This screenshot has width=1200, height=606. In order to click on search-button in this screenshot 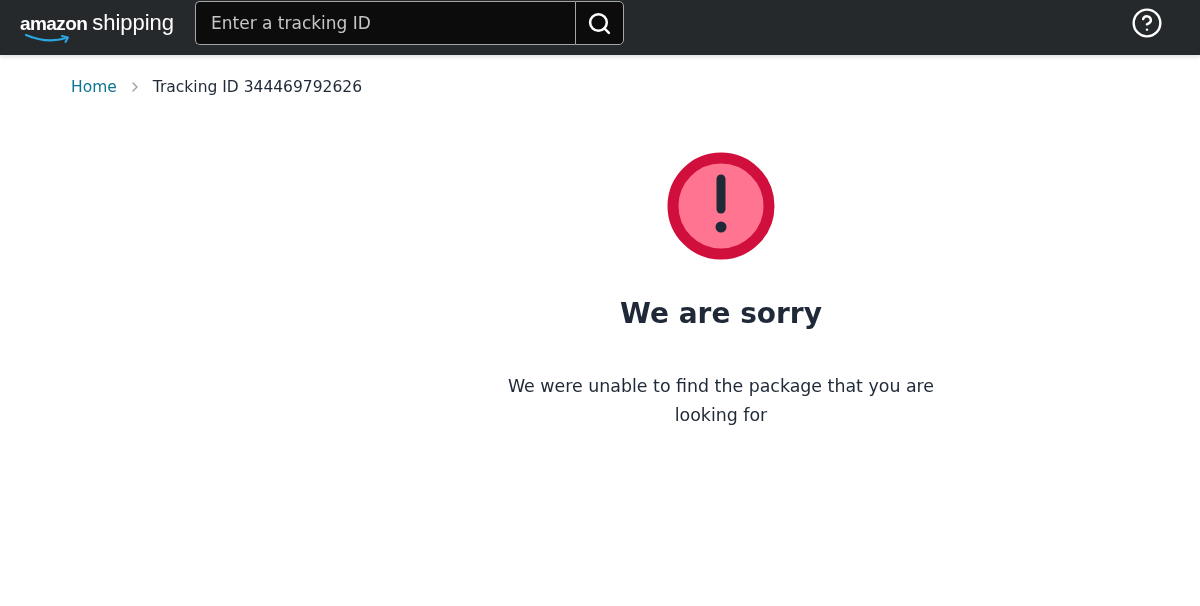, I will do `click(599, 23)`.